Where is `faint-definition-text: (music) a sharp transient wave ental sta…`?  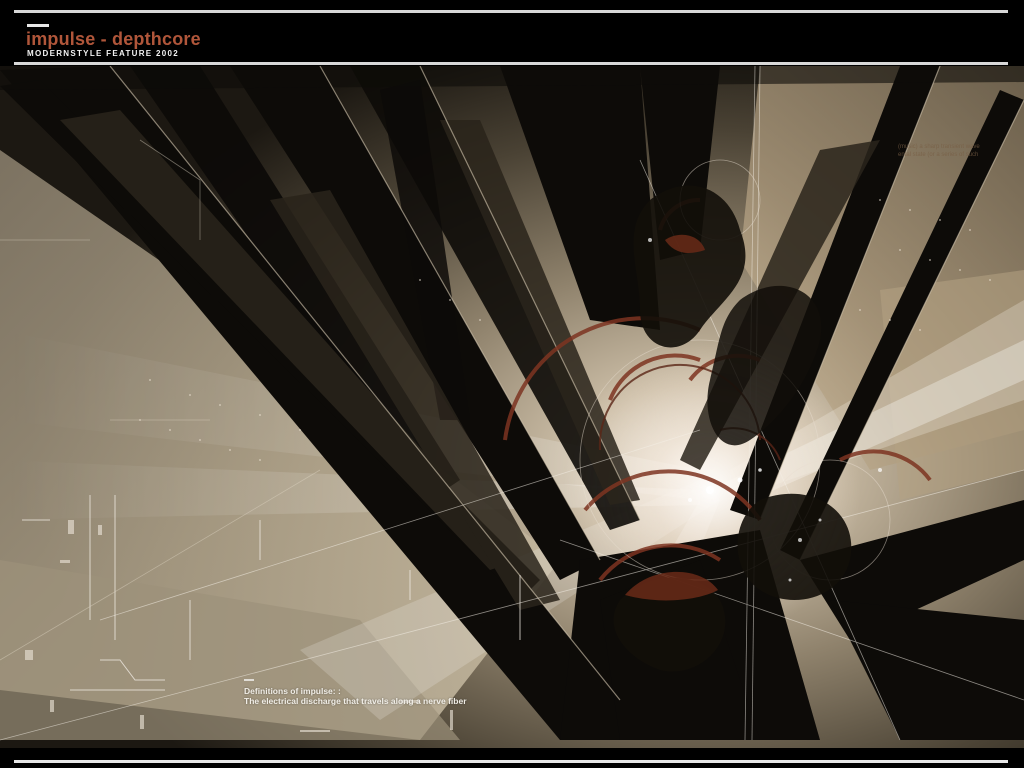
faint-definition-text: (music) a sharp transient wave ental sta… is located at coordinates (958, 151).